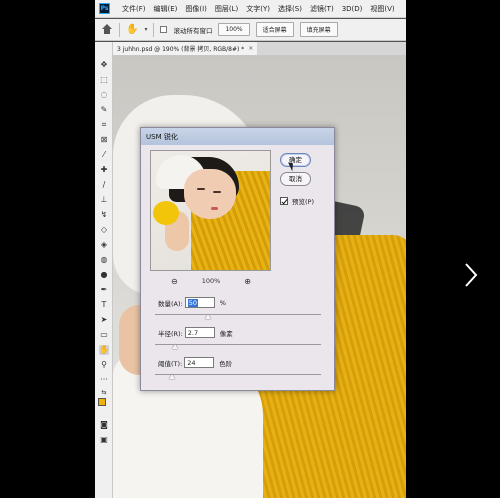 This screenshot has width=500, height=498. I want to click on scroll-all-label: 滚动所有窗口, so click(193, 30).